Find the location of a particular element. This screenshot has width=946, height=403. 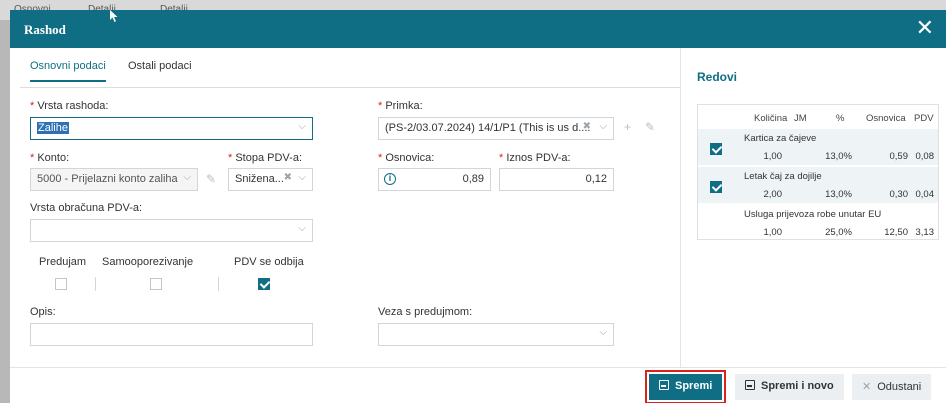

modal-footer: Spremi Spremi i novo ✕ Odustani is located at coordinates (478, 385).